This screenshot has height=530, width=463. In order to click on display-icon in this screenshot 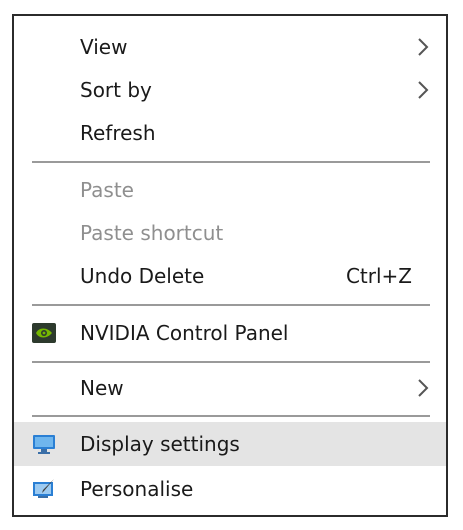, I will do `click(44, 444)`.